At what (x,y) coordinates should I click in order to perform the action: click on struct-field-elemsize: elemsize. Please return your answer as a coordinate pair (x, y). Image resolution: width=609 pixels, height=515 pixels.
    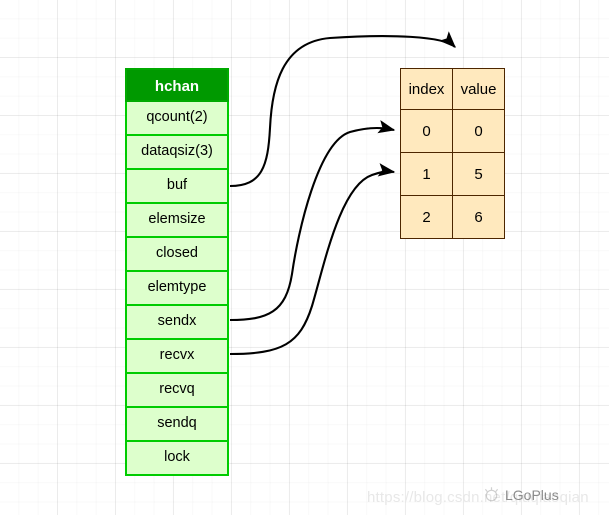
    Looking at the image, I should click on (177, 221).